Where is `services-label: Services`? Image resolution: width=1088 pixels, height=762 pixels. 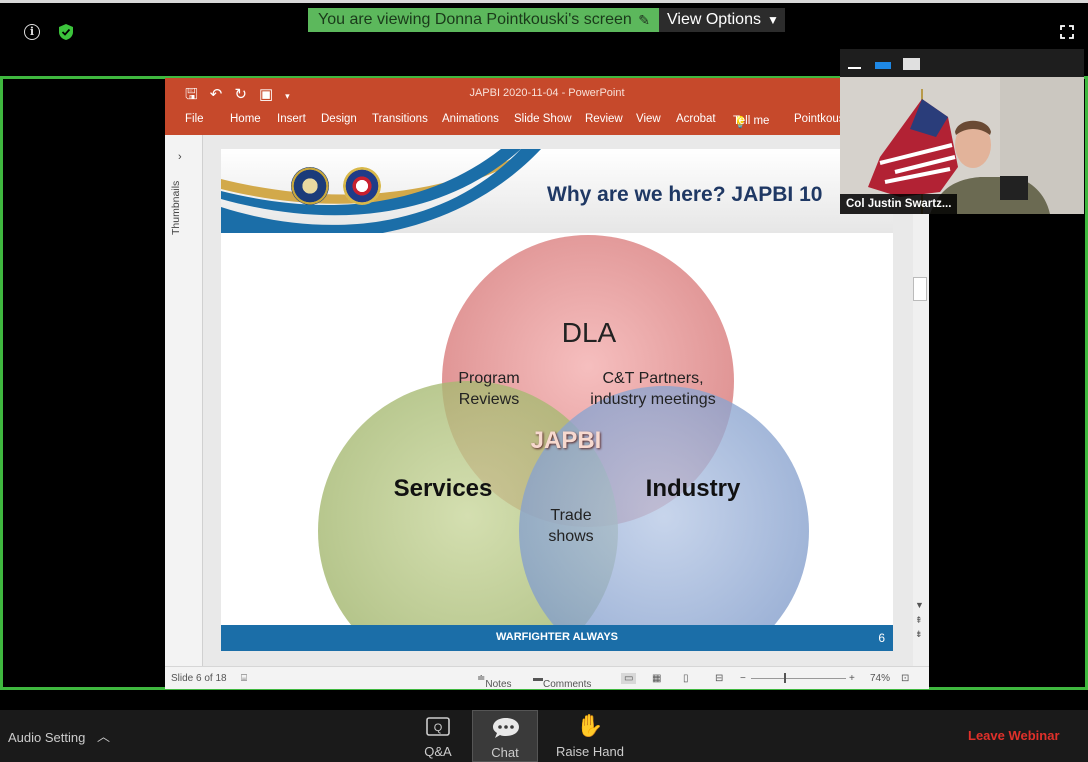
services-label: Services is located at coordinates (443, 488).